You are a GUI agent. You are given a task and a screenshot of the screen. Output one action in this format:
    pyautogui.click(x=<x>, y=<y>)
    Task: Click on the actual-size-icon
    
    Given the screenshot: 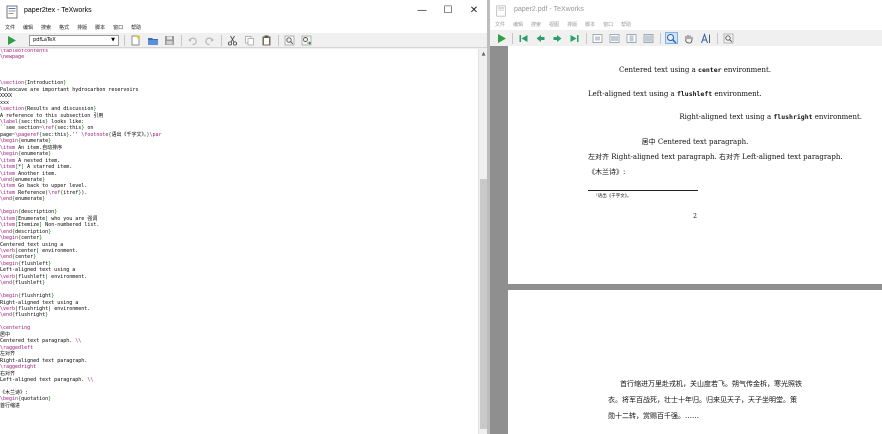 What is the action you would take?
    pyautogui.click(x=597, y=38)
    